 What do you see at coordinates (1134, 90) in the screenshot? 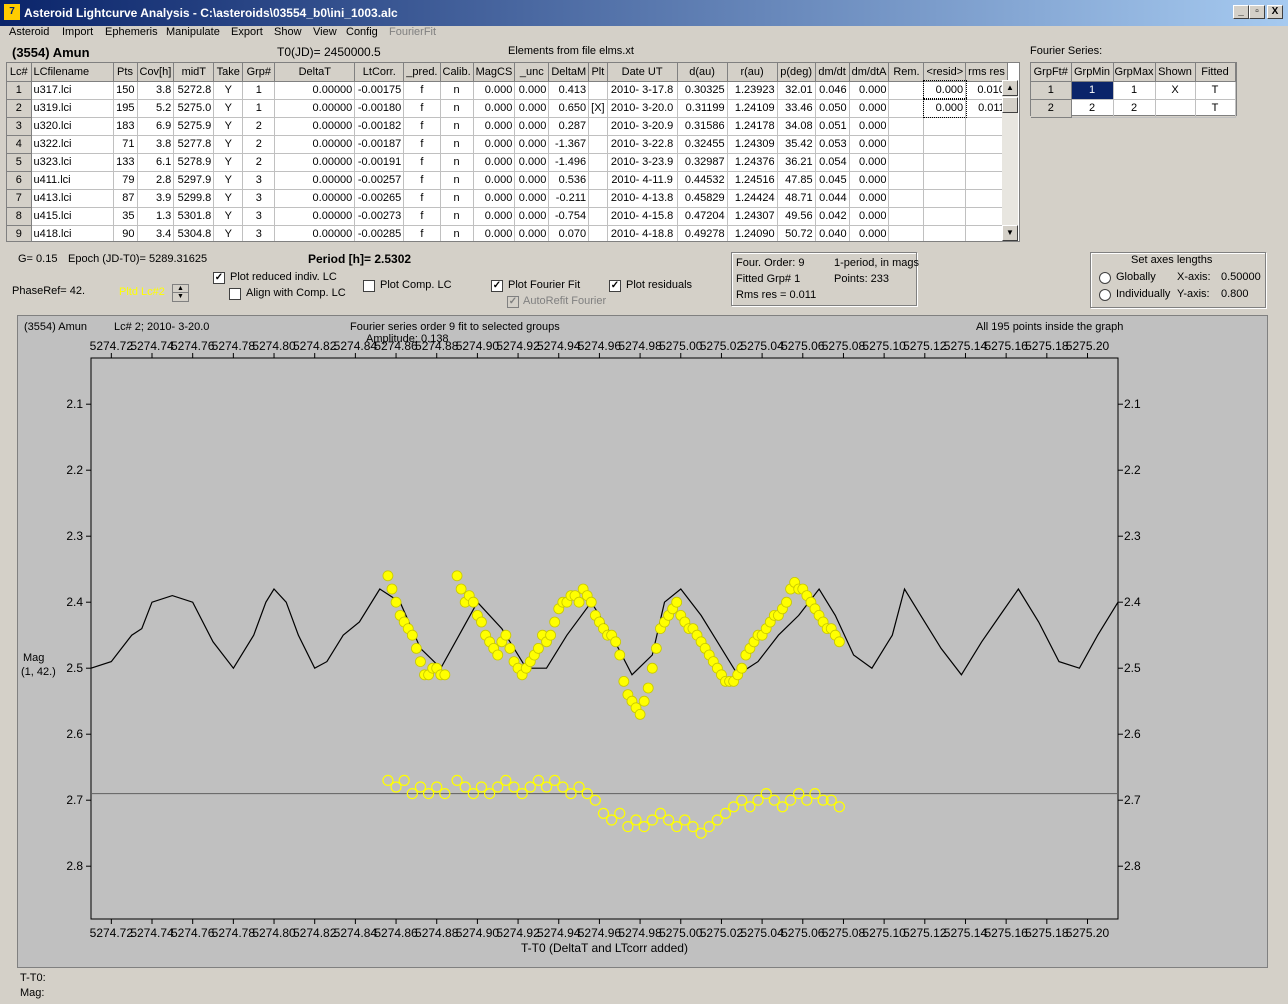
I see `fourier-cell: 1` at bounding box center [1134, 90].